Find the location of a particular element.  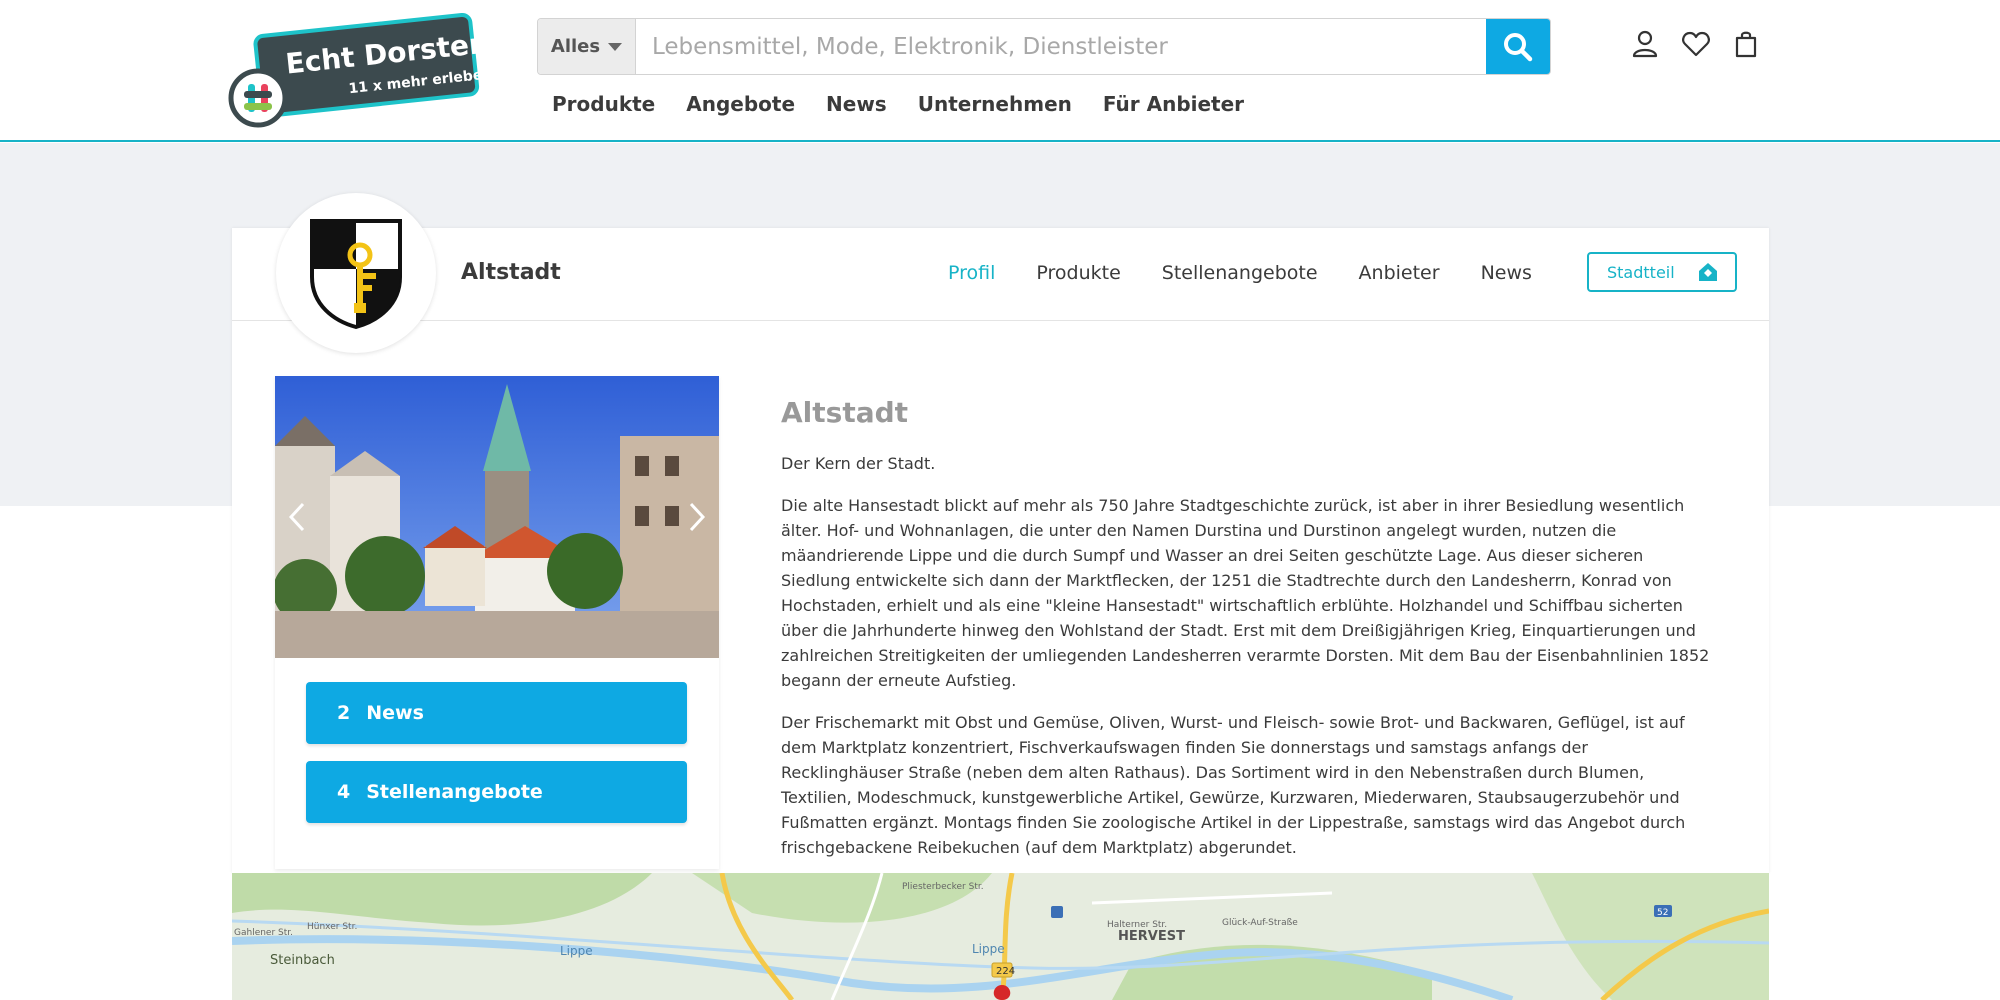

profile-sidebar: 2 News 4 Stellenangebote is located at coordinates (497, 622).